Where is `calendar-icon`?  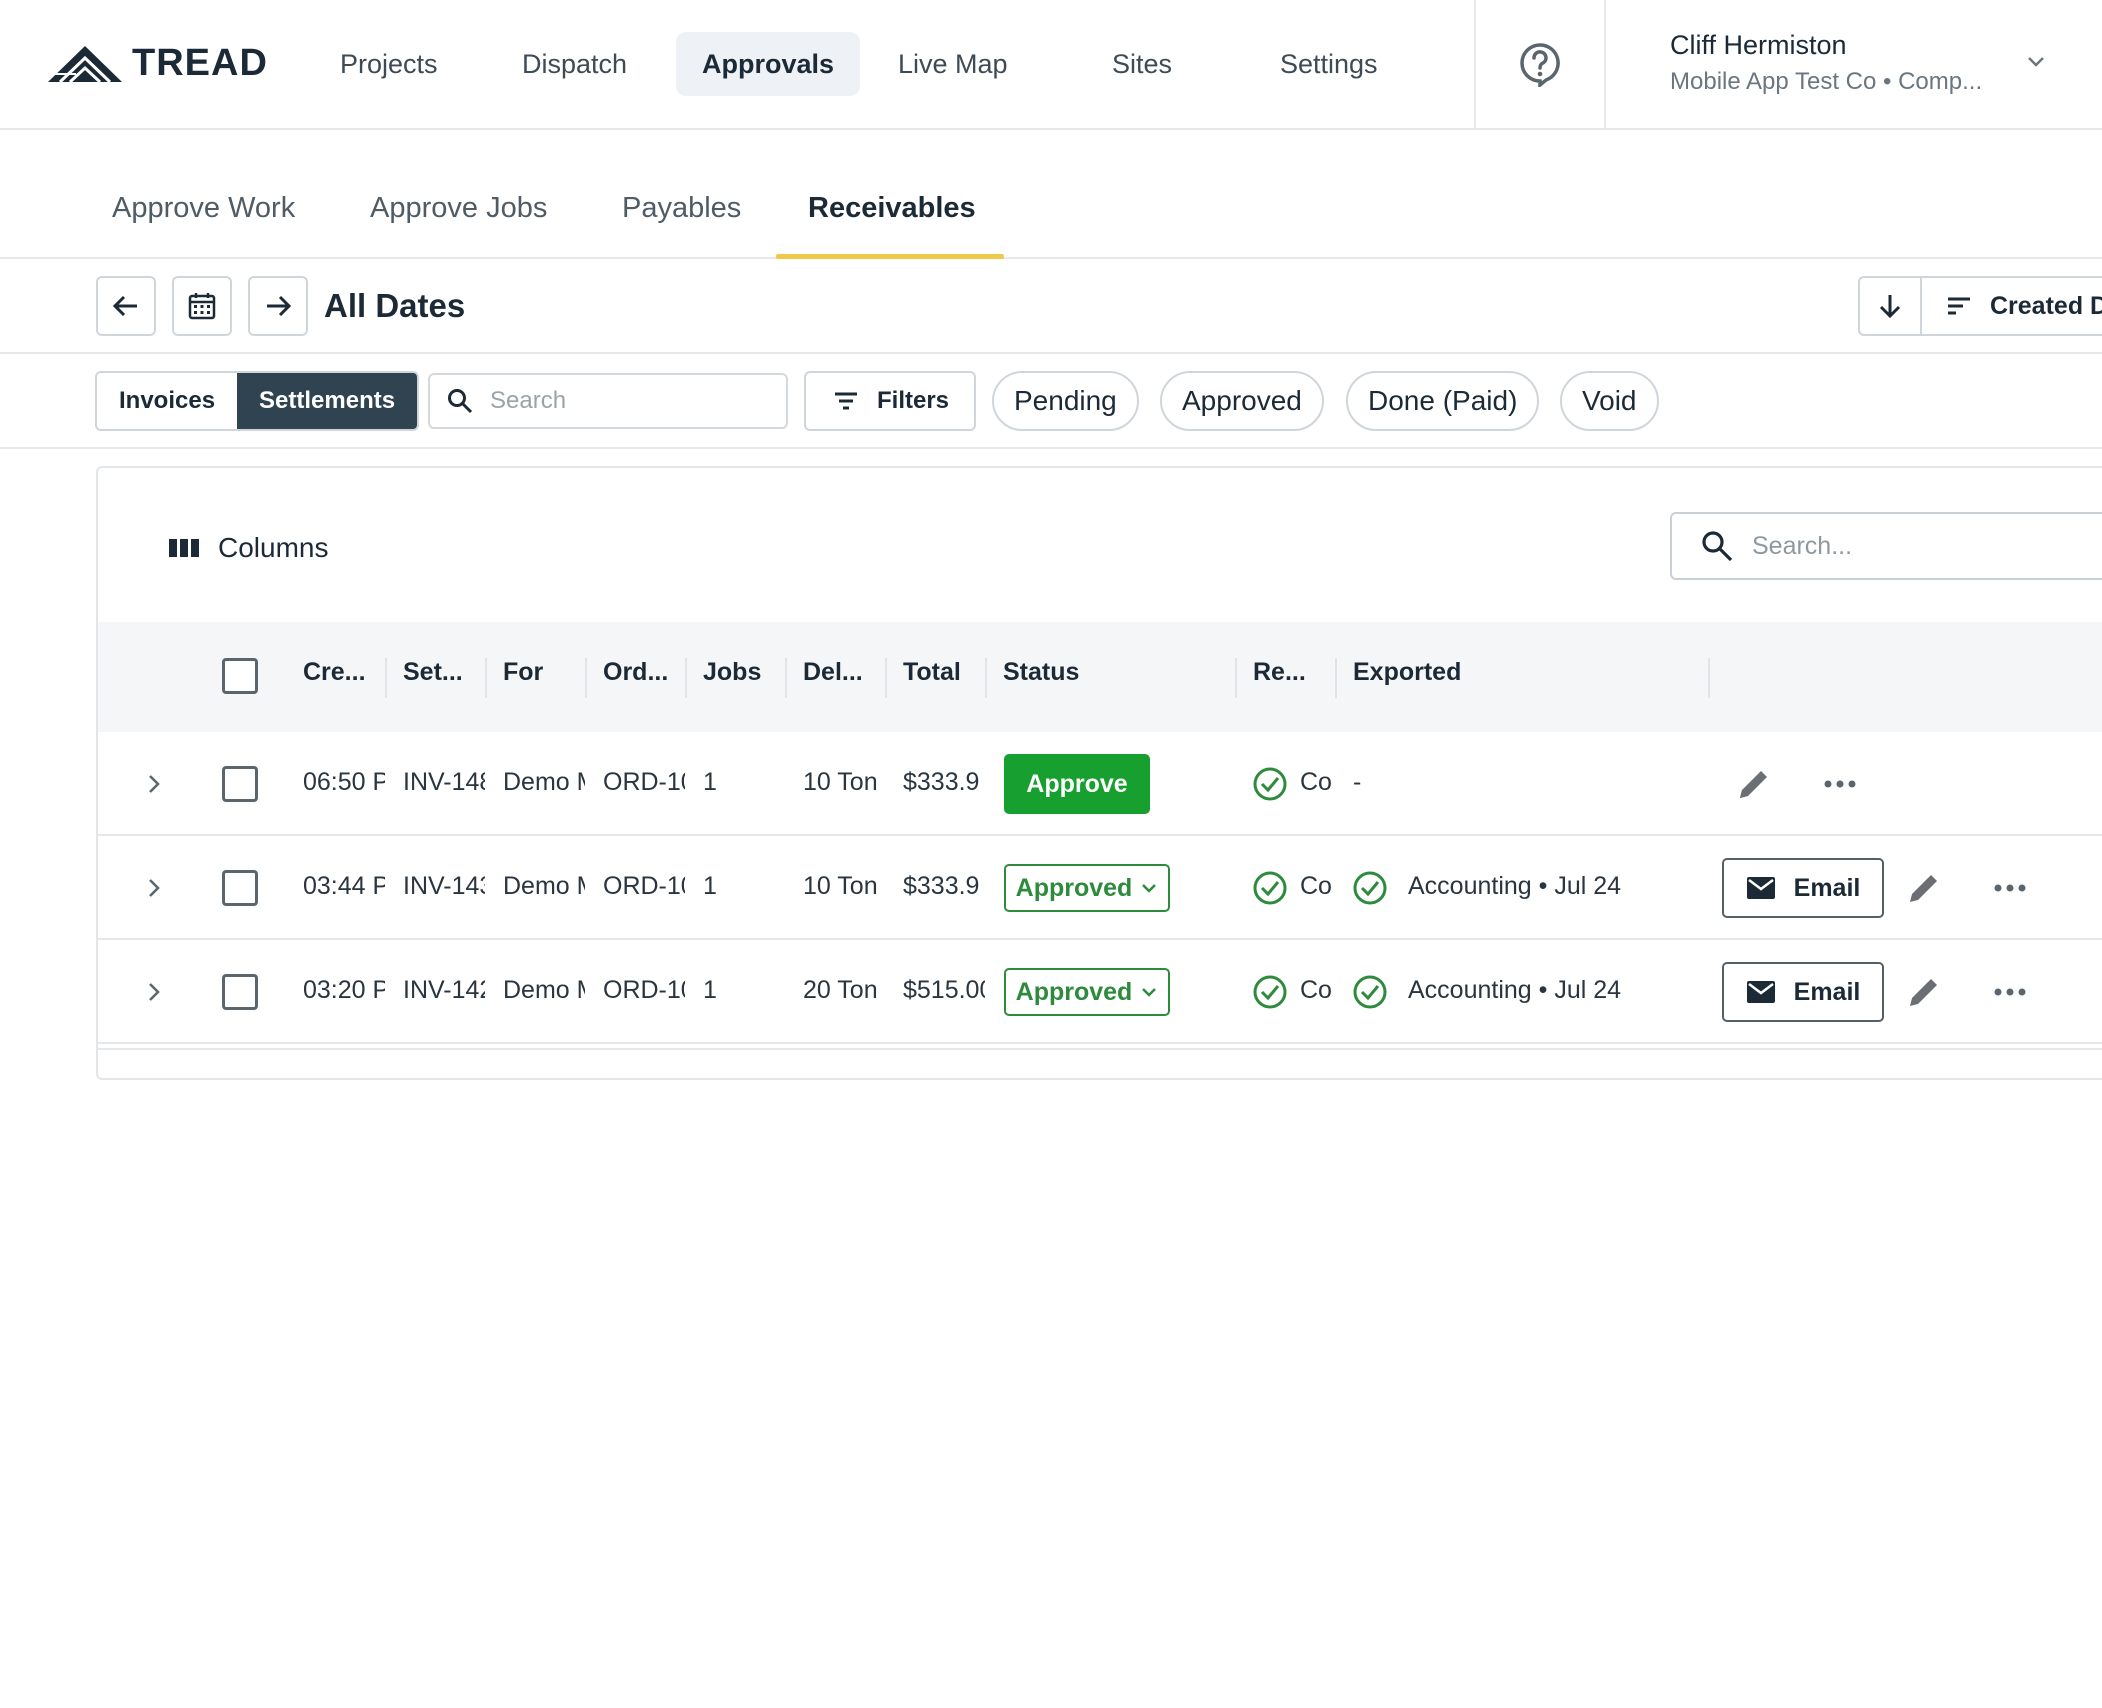
calendar-icon is located at coordinates (202, 306).